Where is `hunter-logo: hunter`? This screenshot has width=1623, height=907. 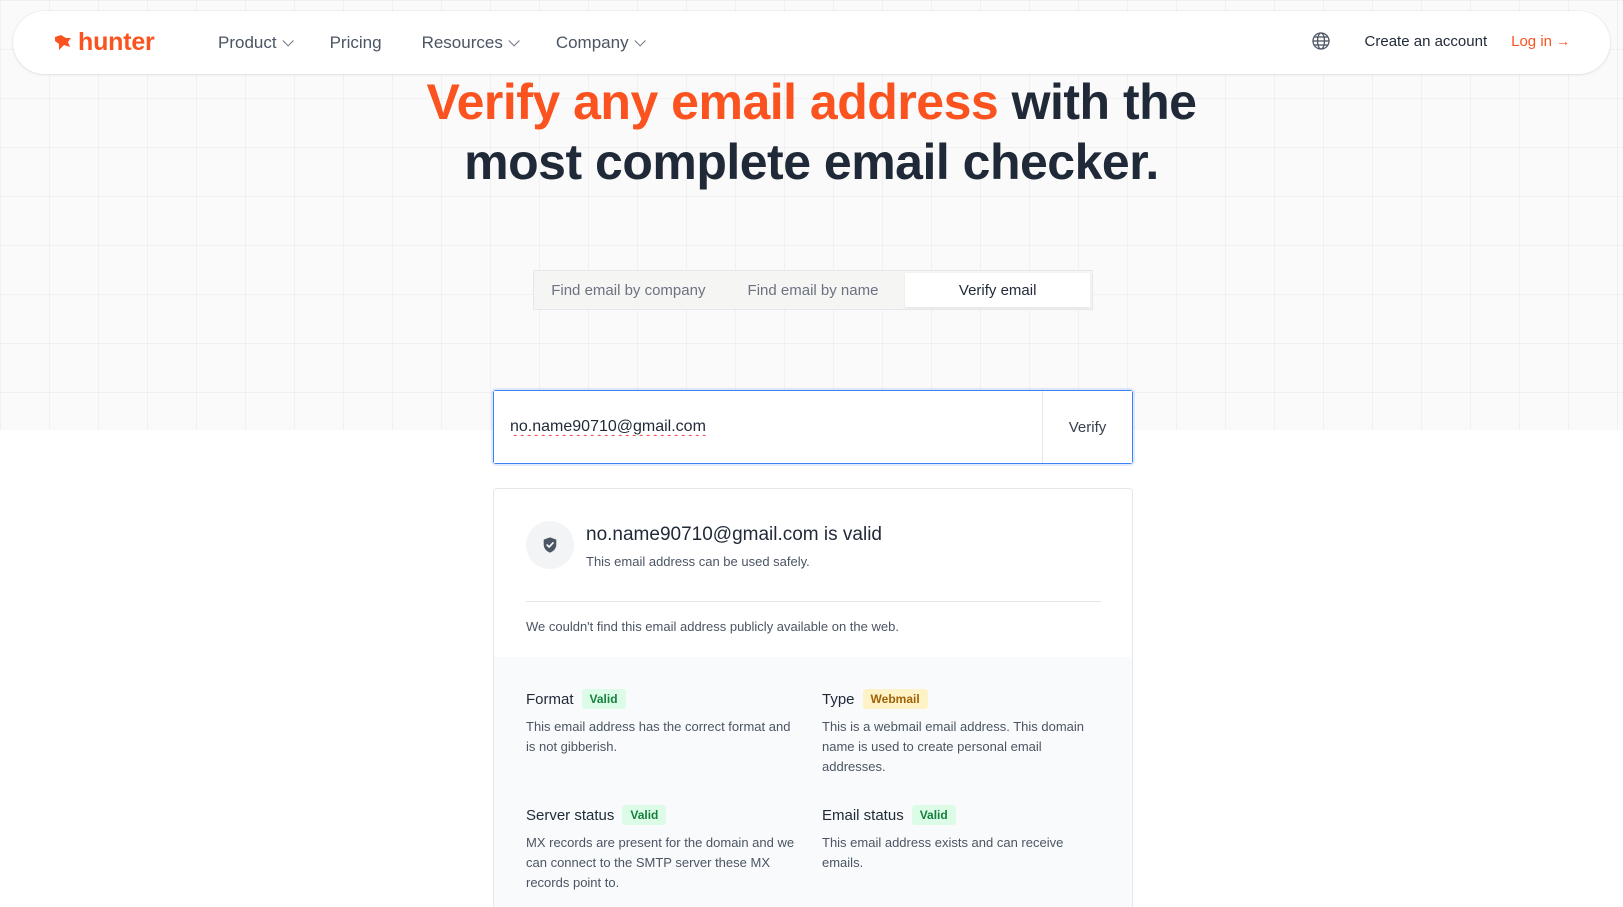 hunter-logo: hunter is located at coordinates (104, 42).